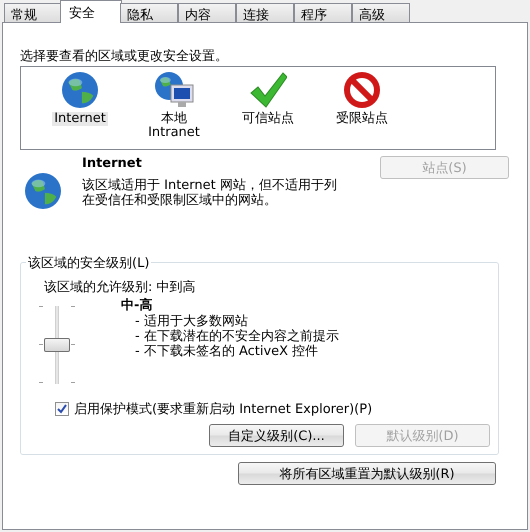 This screenshot has width=530, height=532. I want to click on zone-item: 可信站点, so click(268, 119).